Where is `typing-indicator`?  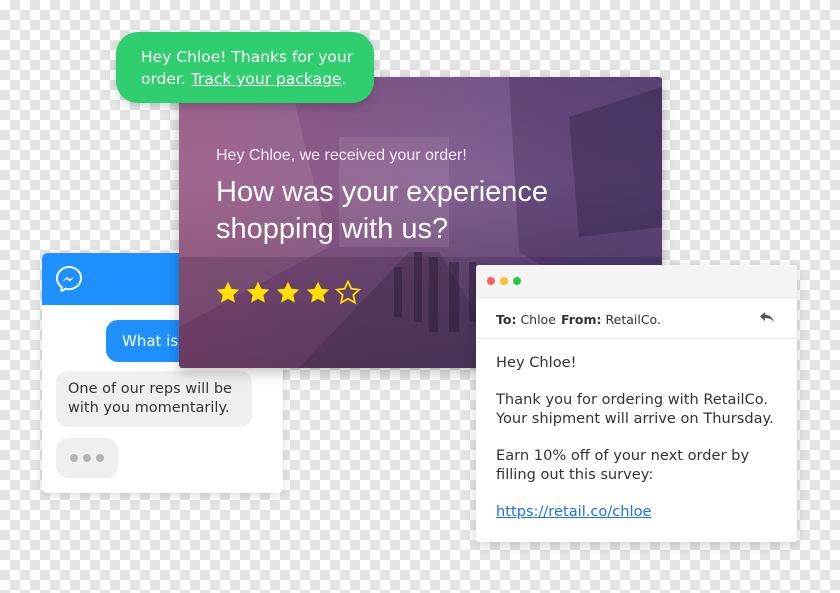
typing-indicator is located at coordinates (87, 458).